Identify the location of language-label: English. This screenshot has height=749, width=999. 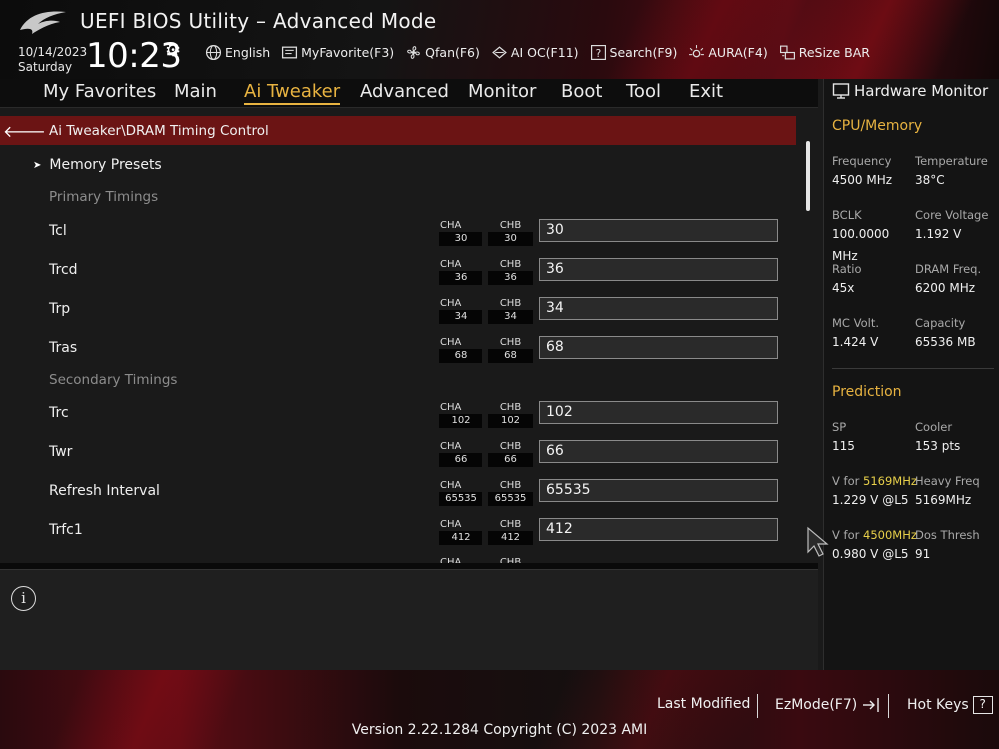
(248, 52).